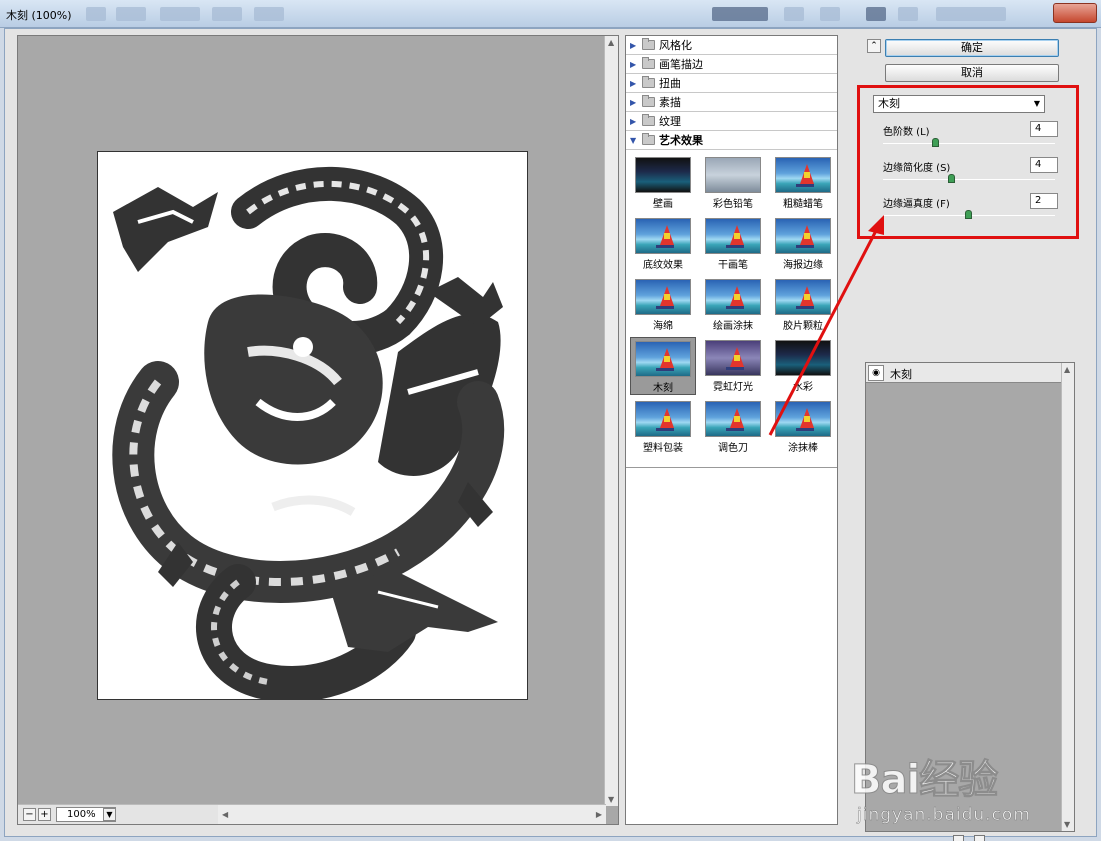  I want to click on triangle-down-icon: ▼, so click(633, 140).